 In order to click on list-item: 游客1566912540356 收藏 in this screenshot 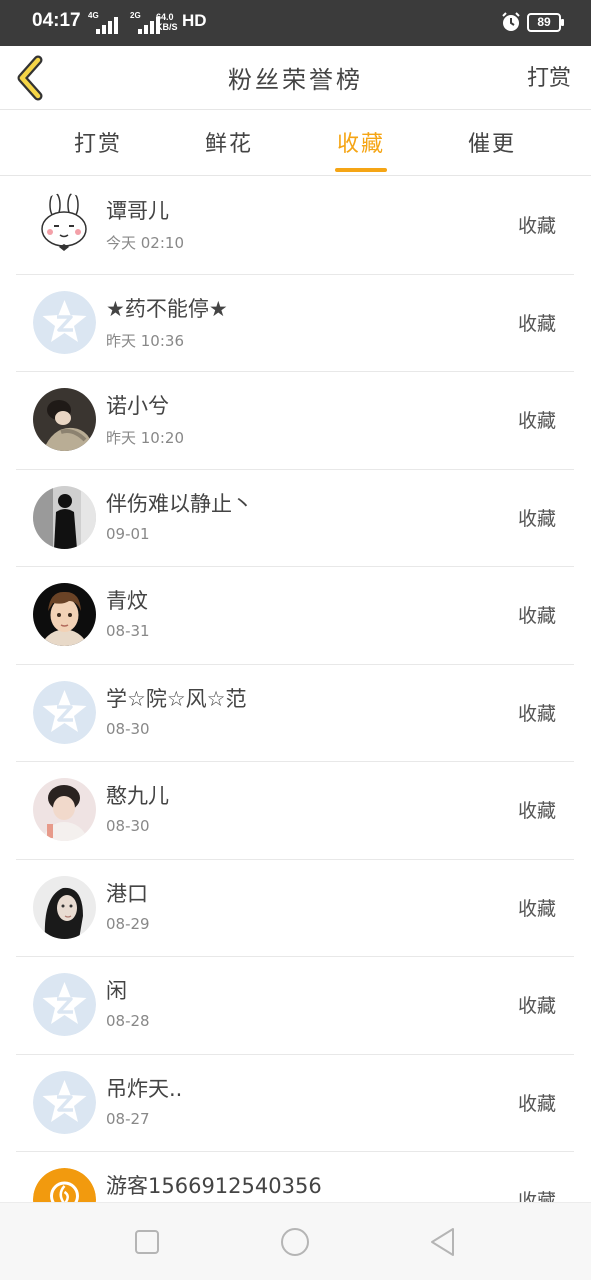, I will do `click(295, 1177)`.